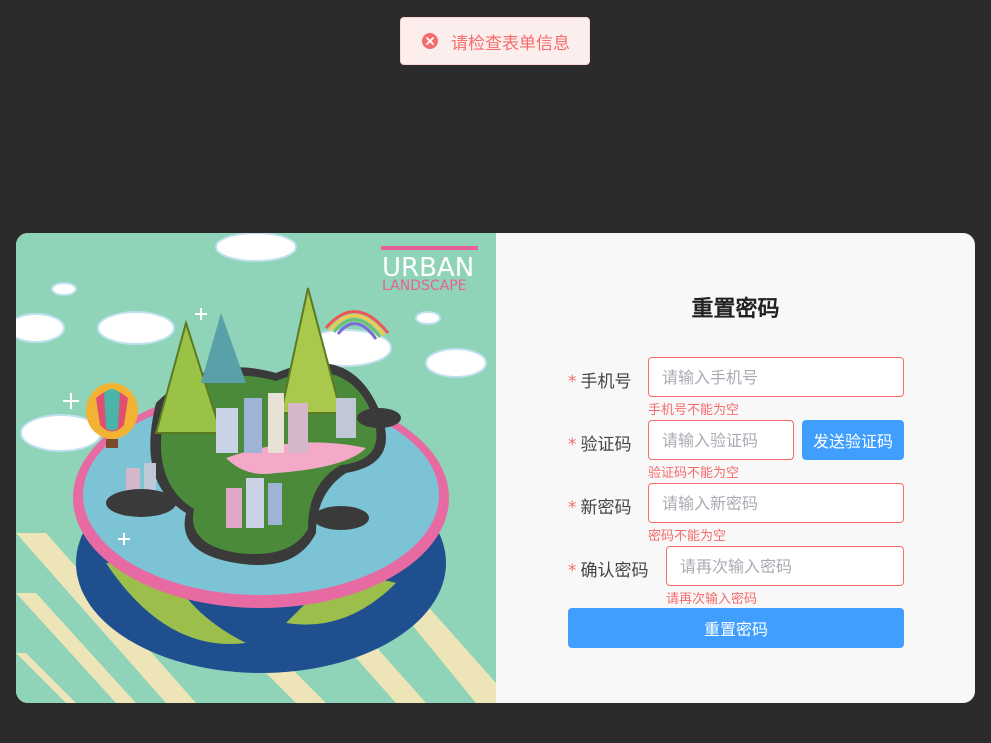 The width and height of the screenshot is (991, 743). I want to click on new-password-error: 密码不能为空, so click(687, 536).